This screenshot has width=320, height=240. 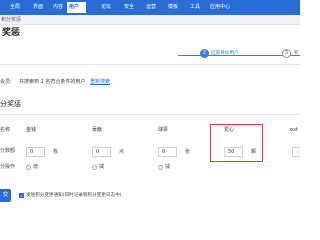 I want to click on nav-tools: 工具, so click(x=195, y=7).